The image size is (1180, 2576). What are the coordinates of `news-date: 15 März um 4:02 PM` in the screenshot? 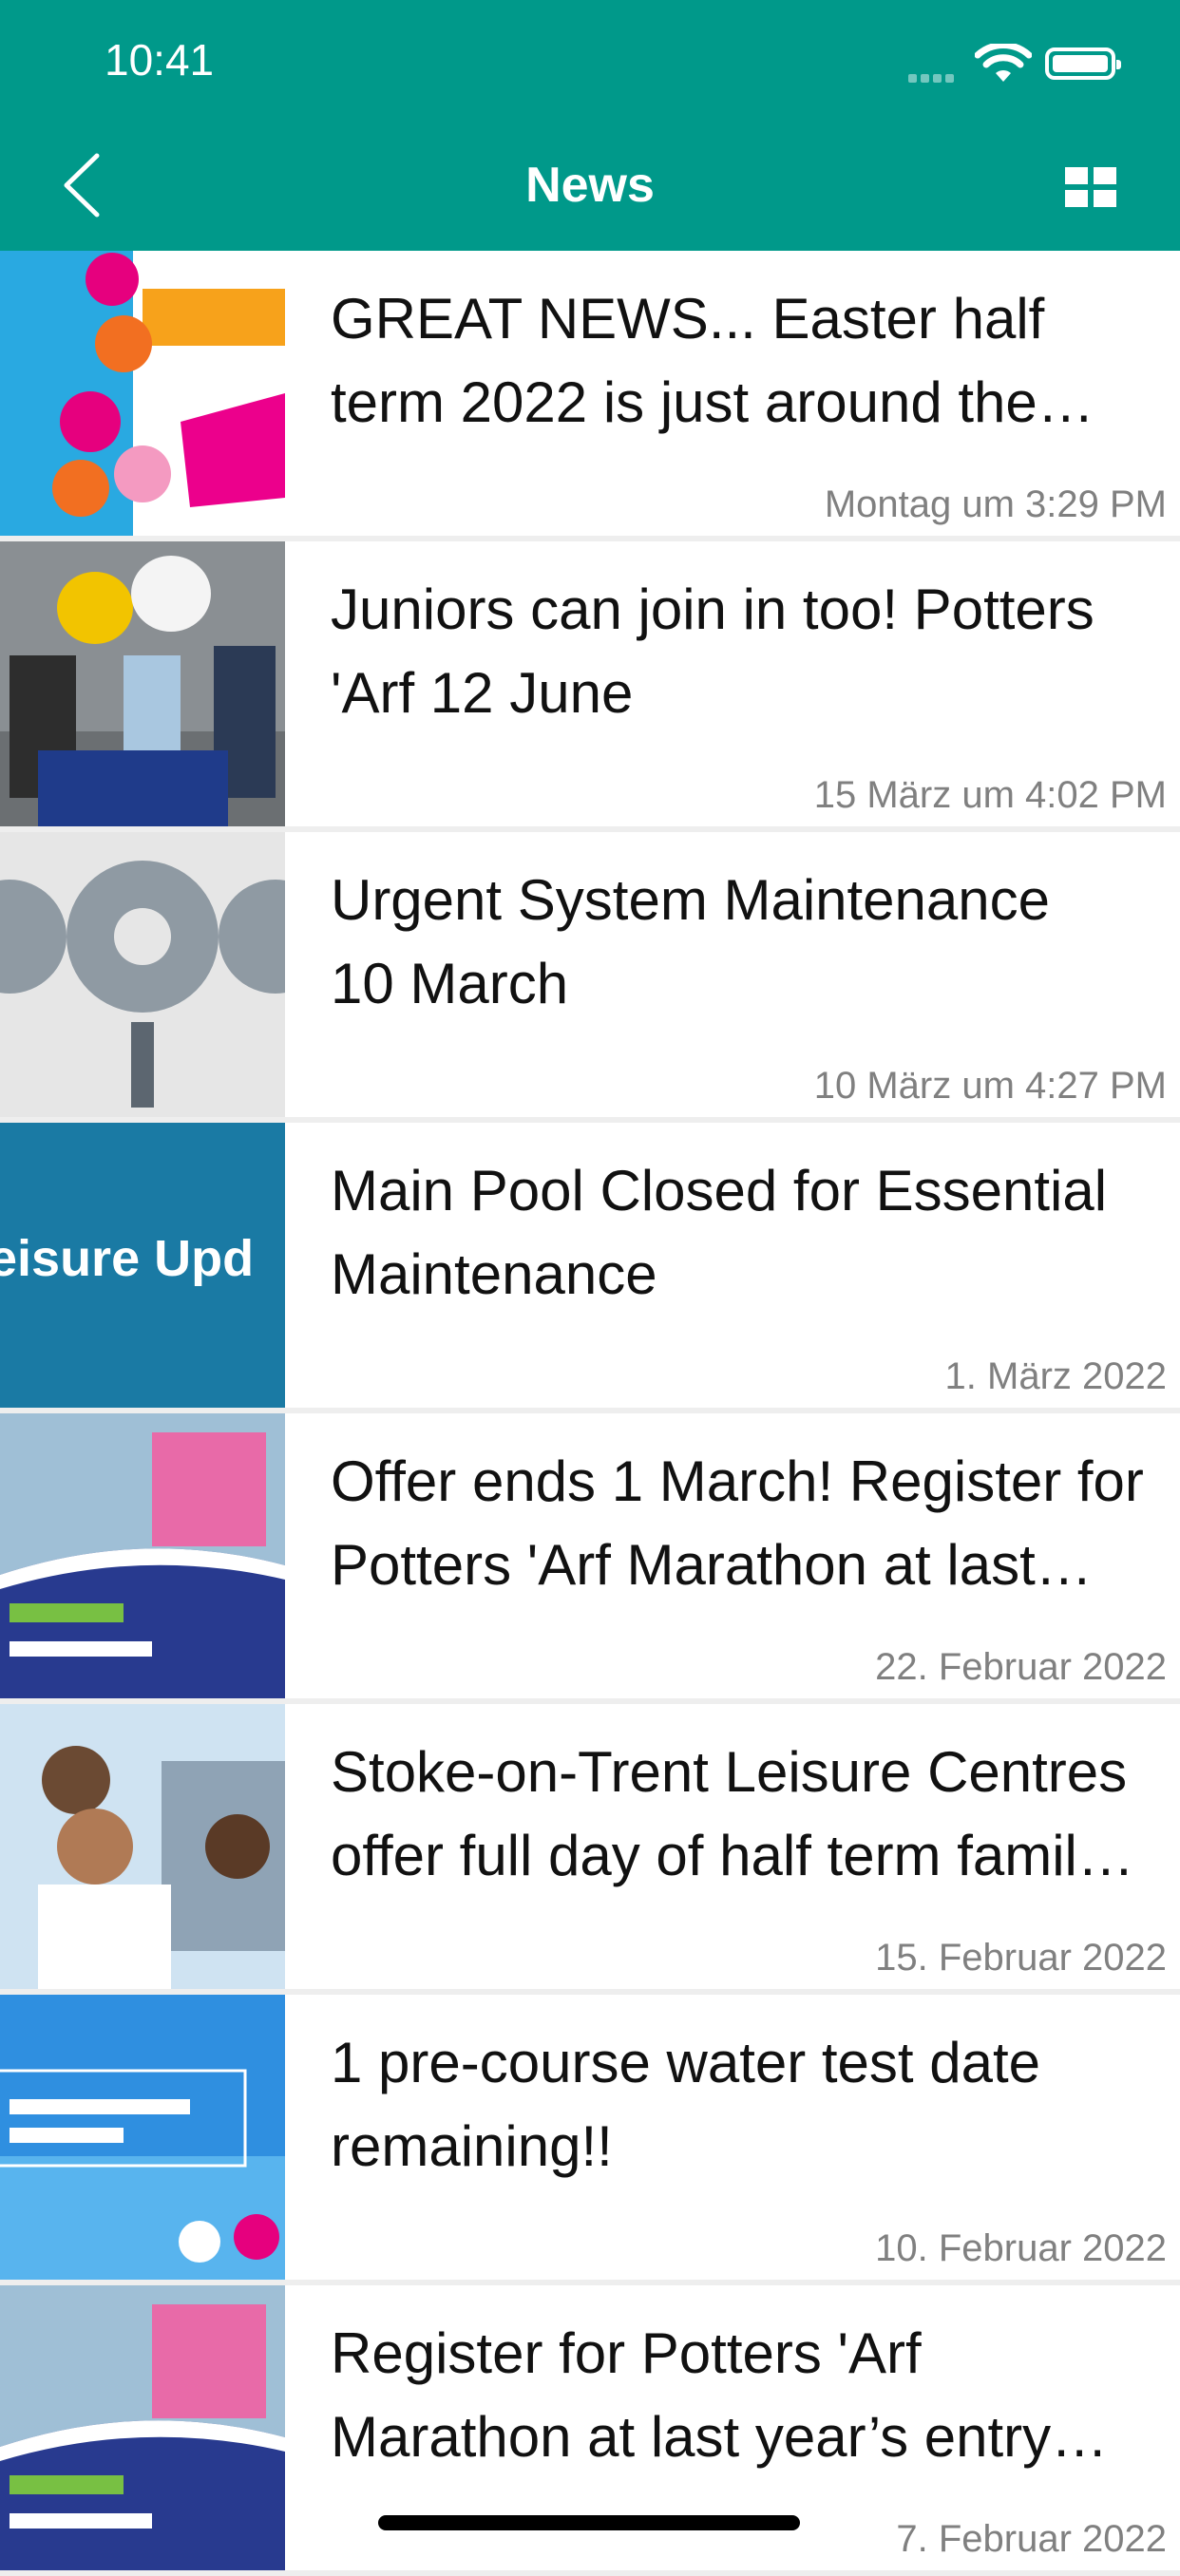 It's located at (990, 795).